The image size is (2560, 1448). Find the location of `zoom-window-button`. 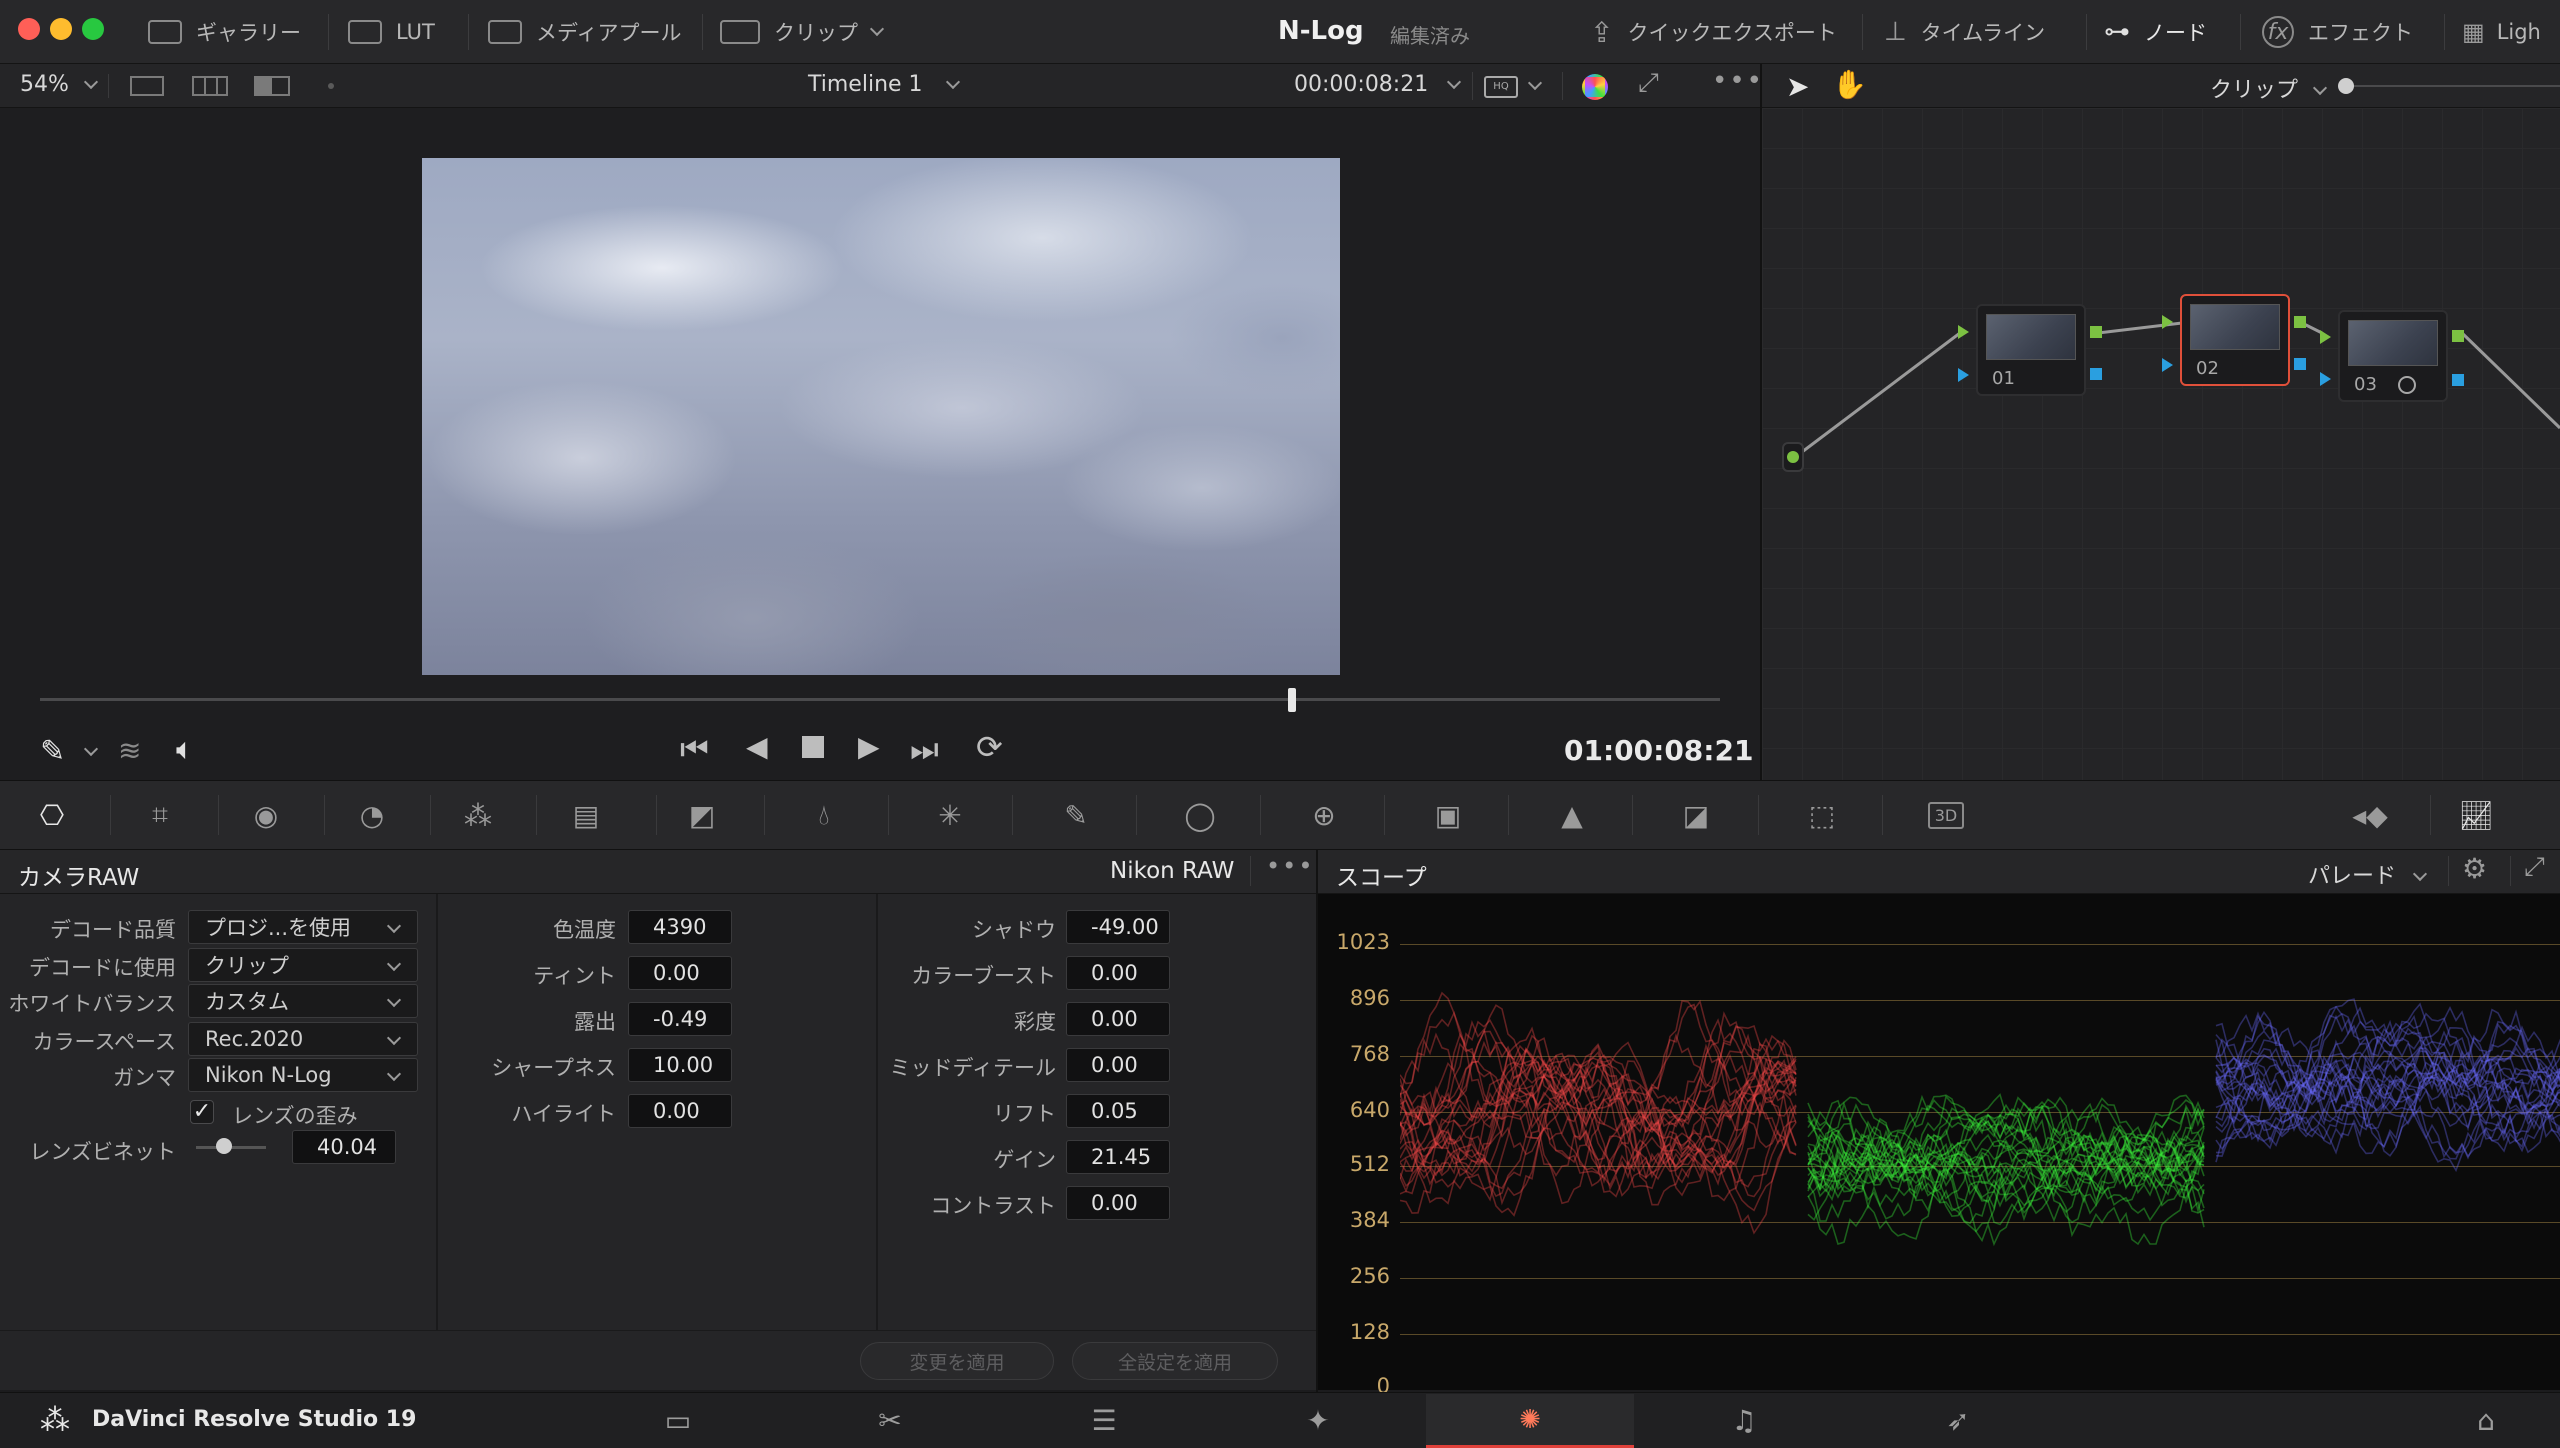

zoom-window-button is located at coordinates (93, 29).